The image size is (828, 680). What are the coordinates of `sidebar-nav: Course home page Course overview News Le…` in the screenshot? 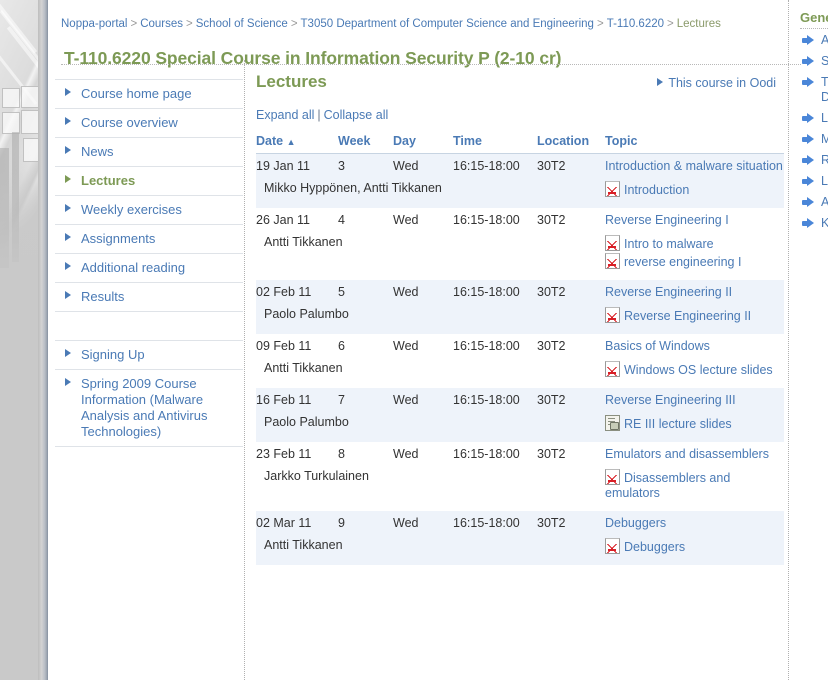 It's located at (149, 263).